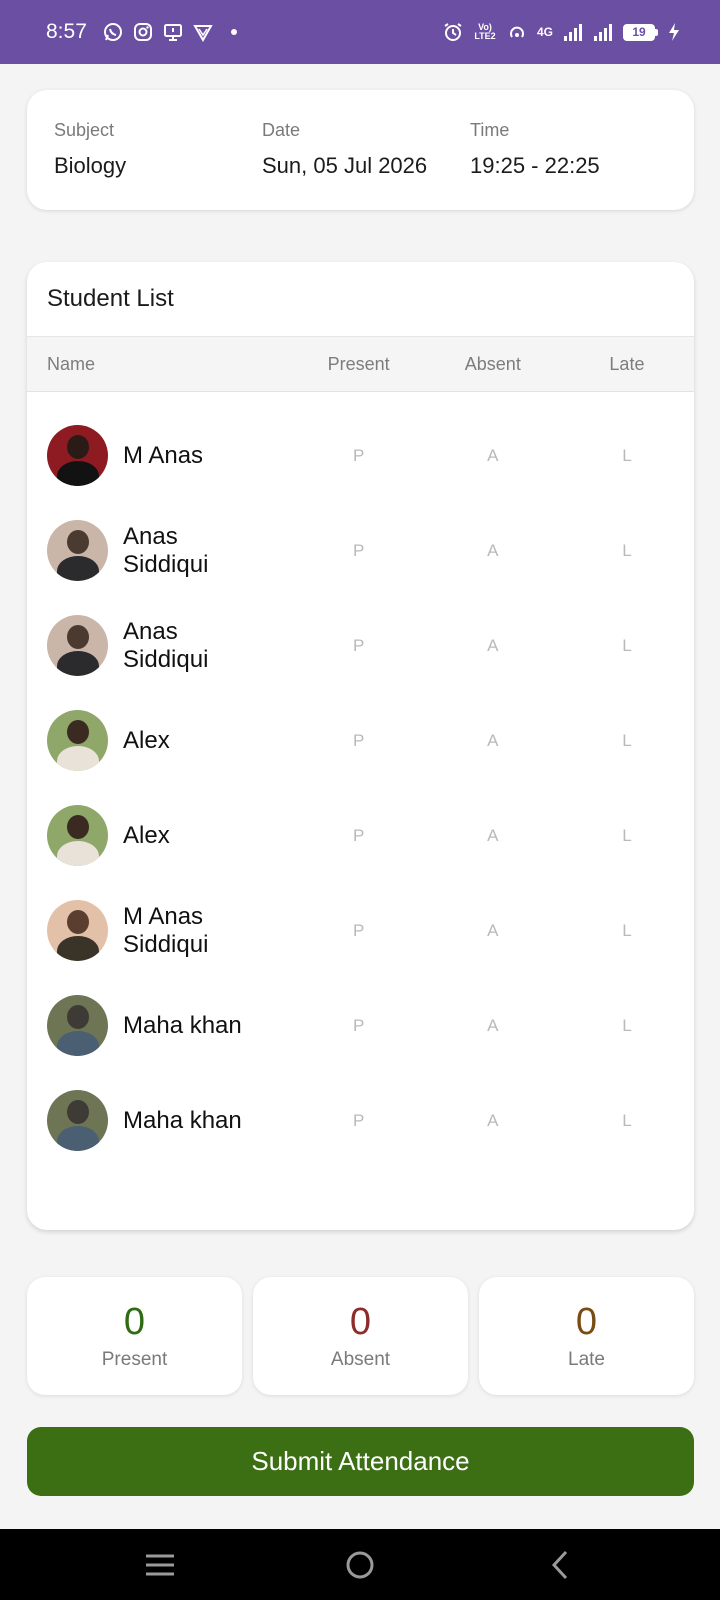  I want to click on column-header-name: Name, so click(71, 363).